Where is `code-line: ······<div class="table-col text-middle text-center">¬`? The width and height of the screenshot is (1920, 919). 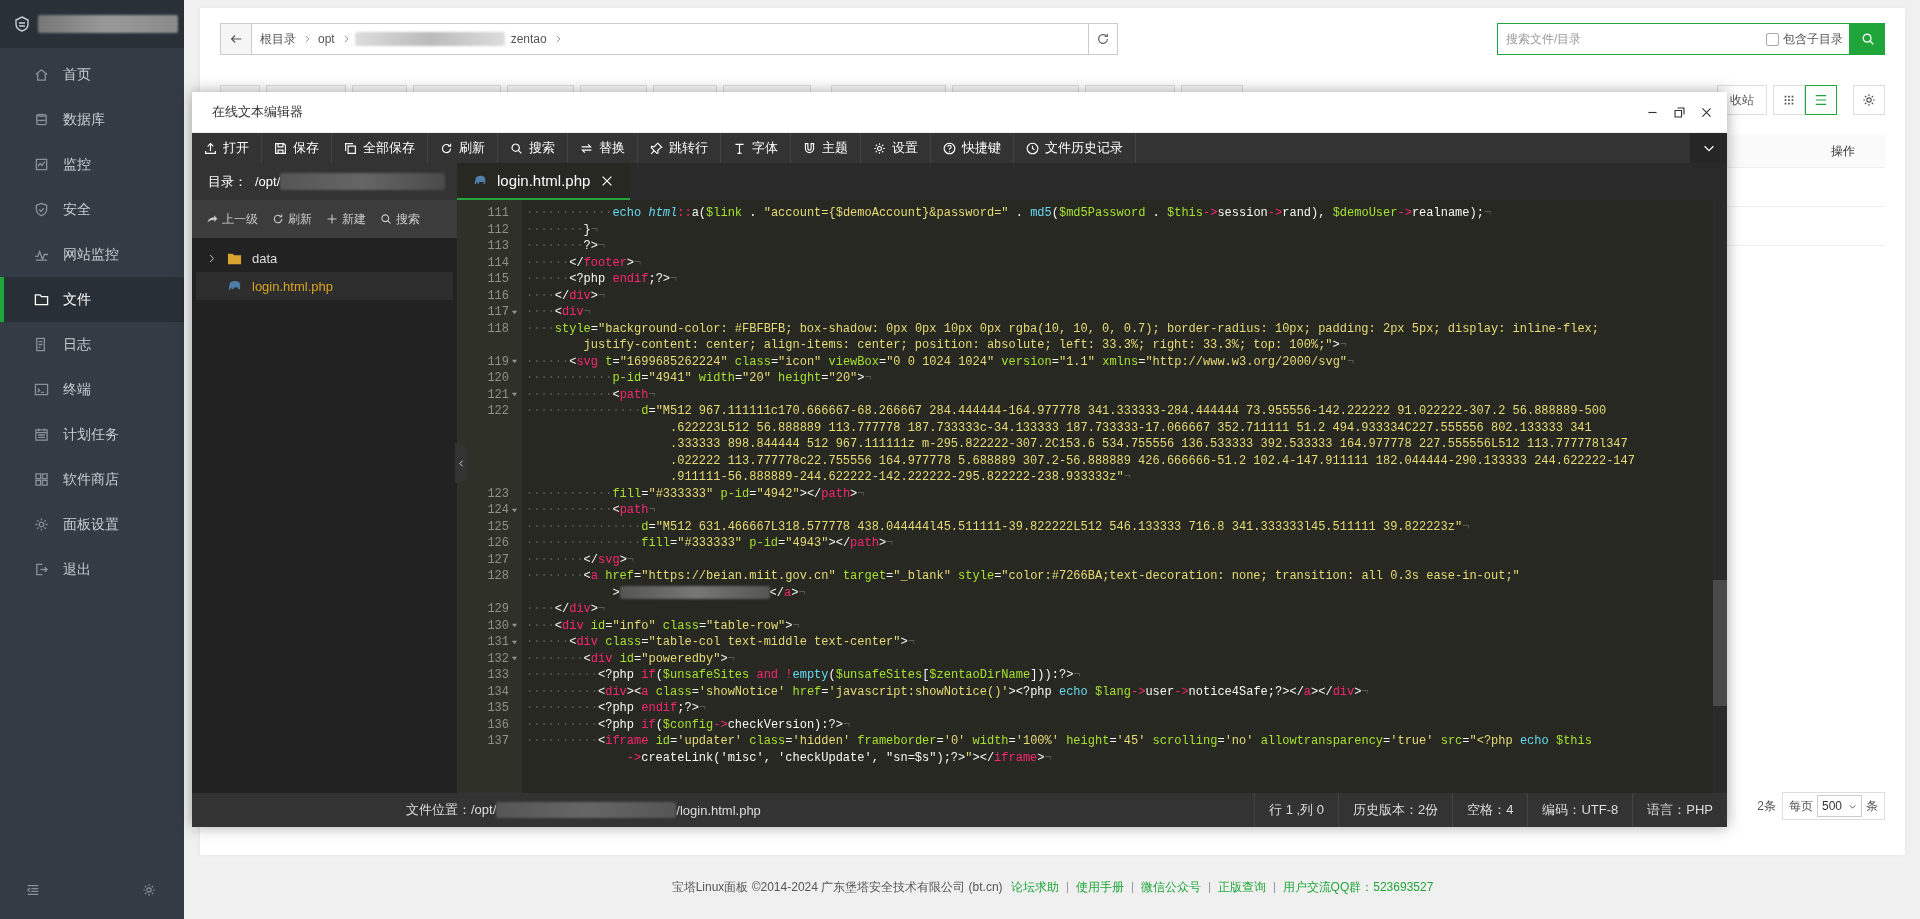
code-line: ······<div class="table-col text-middle text-center">¬ is located at coordinates (720, 642).